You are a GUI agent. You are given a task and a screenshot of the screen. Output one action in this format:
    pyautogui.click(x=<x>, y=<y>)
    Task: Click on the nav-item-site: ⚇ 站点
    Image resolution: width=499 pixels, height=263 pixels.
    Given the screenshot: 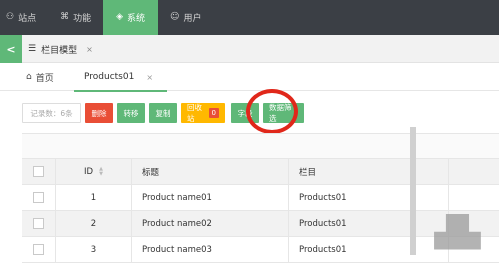 What is the action you would take?
    pyautogui.click(x=23, y=17)
    